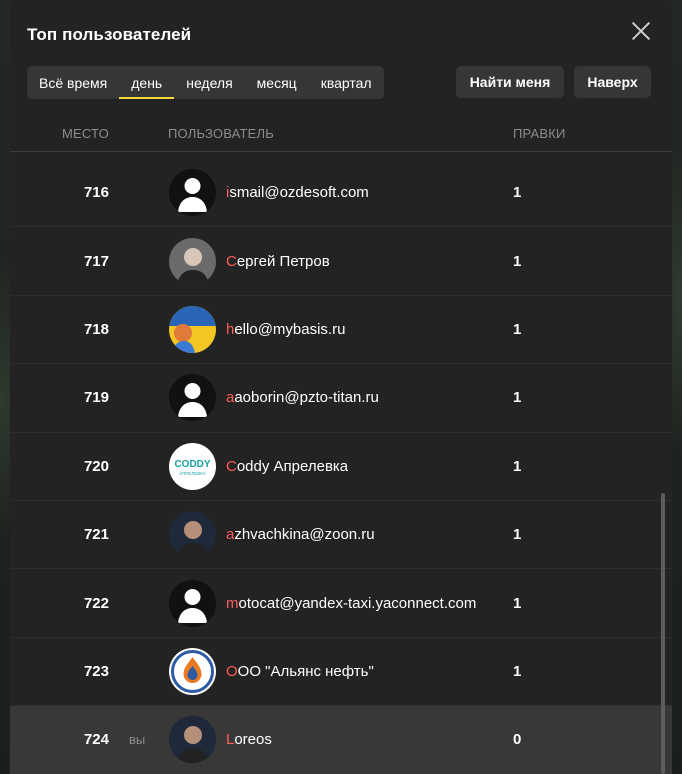  I want to click on rank-value: 723, so click(96, 671).